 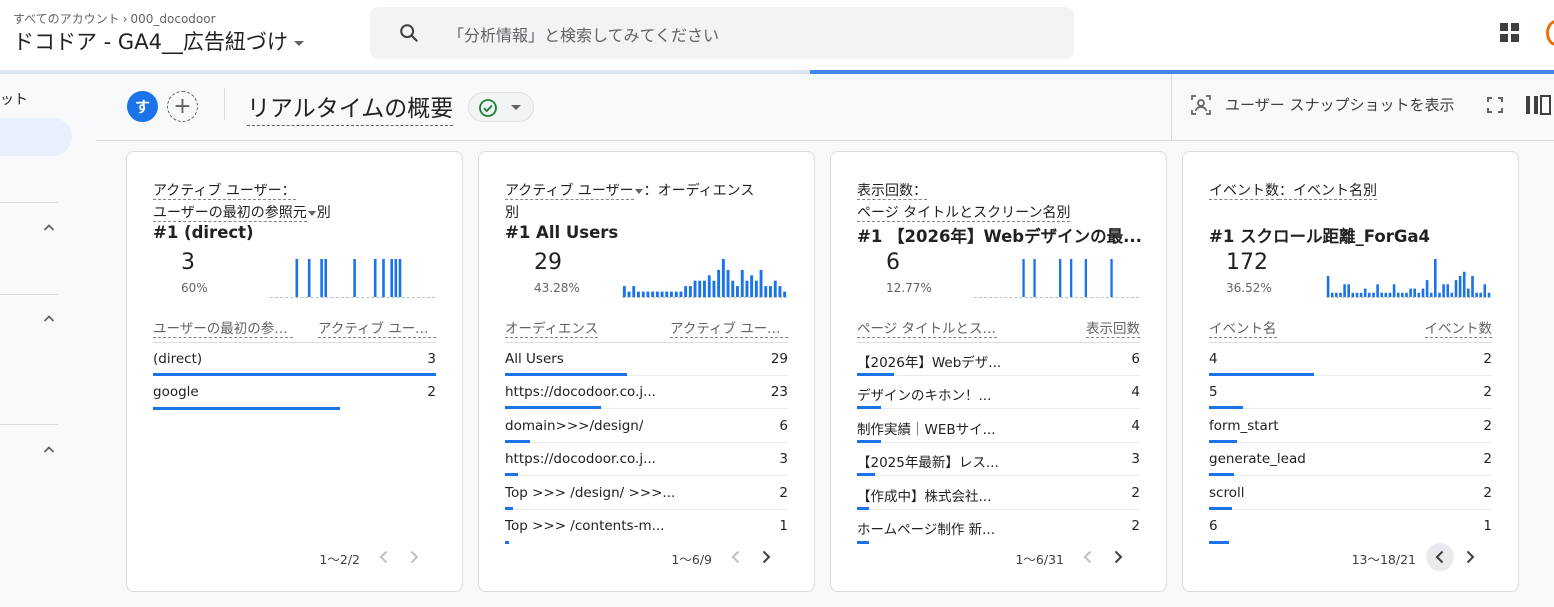 I want to click on column-header-dimension: オーディエンス, so click(x=552, y=327).